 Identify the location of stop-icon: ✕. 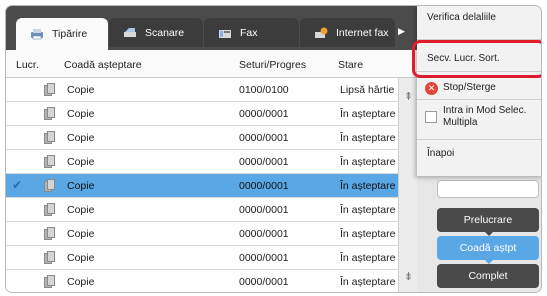
(431, 88).